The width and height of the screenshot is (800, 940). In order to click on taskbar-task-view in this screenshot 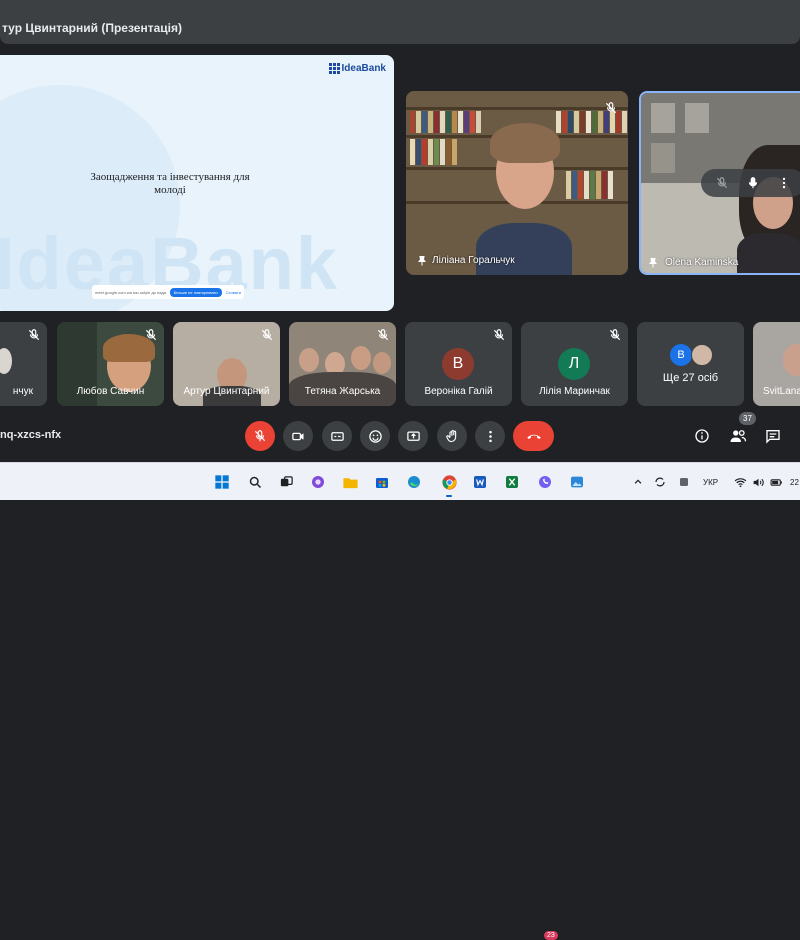, I will do `click(286, 482)`.